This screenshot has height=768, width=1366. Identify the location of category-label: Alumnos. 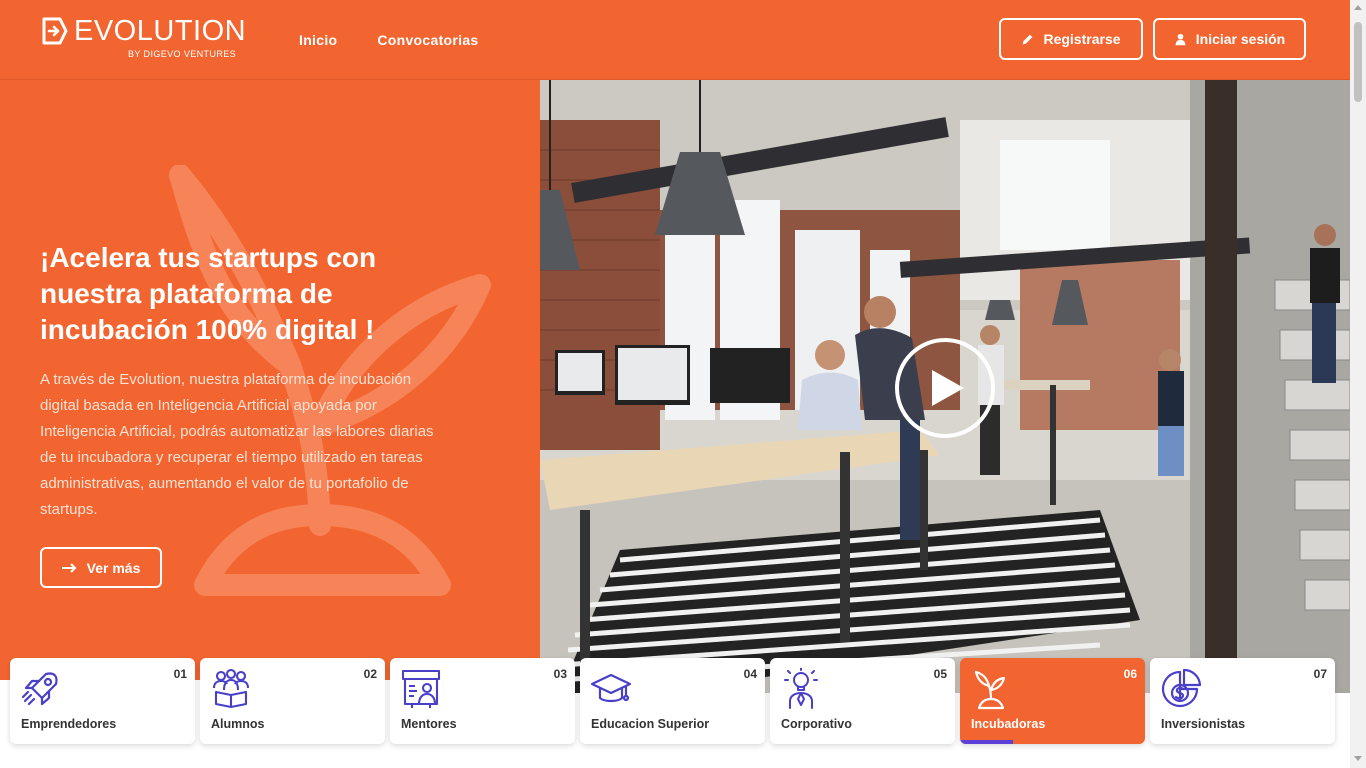
(238, 724).